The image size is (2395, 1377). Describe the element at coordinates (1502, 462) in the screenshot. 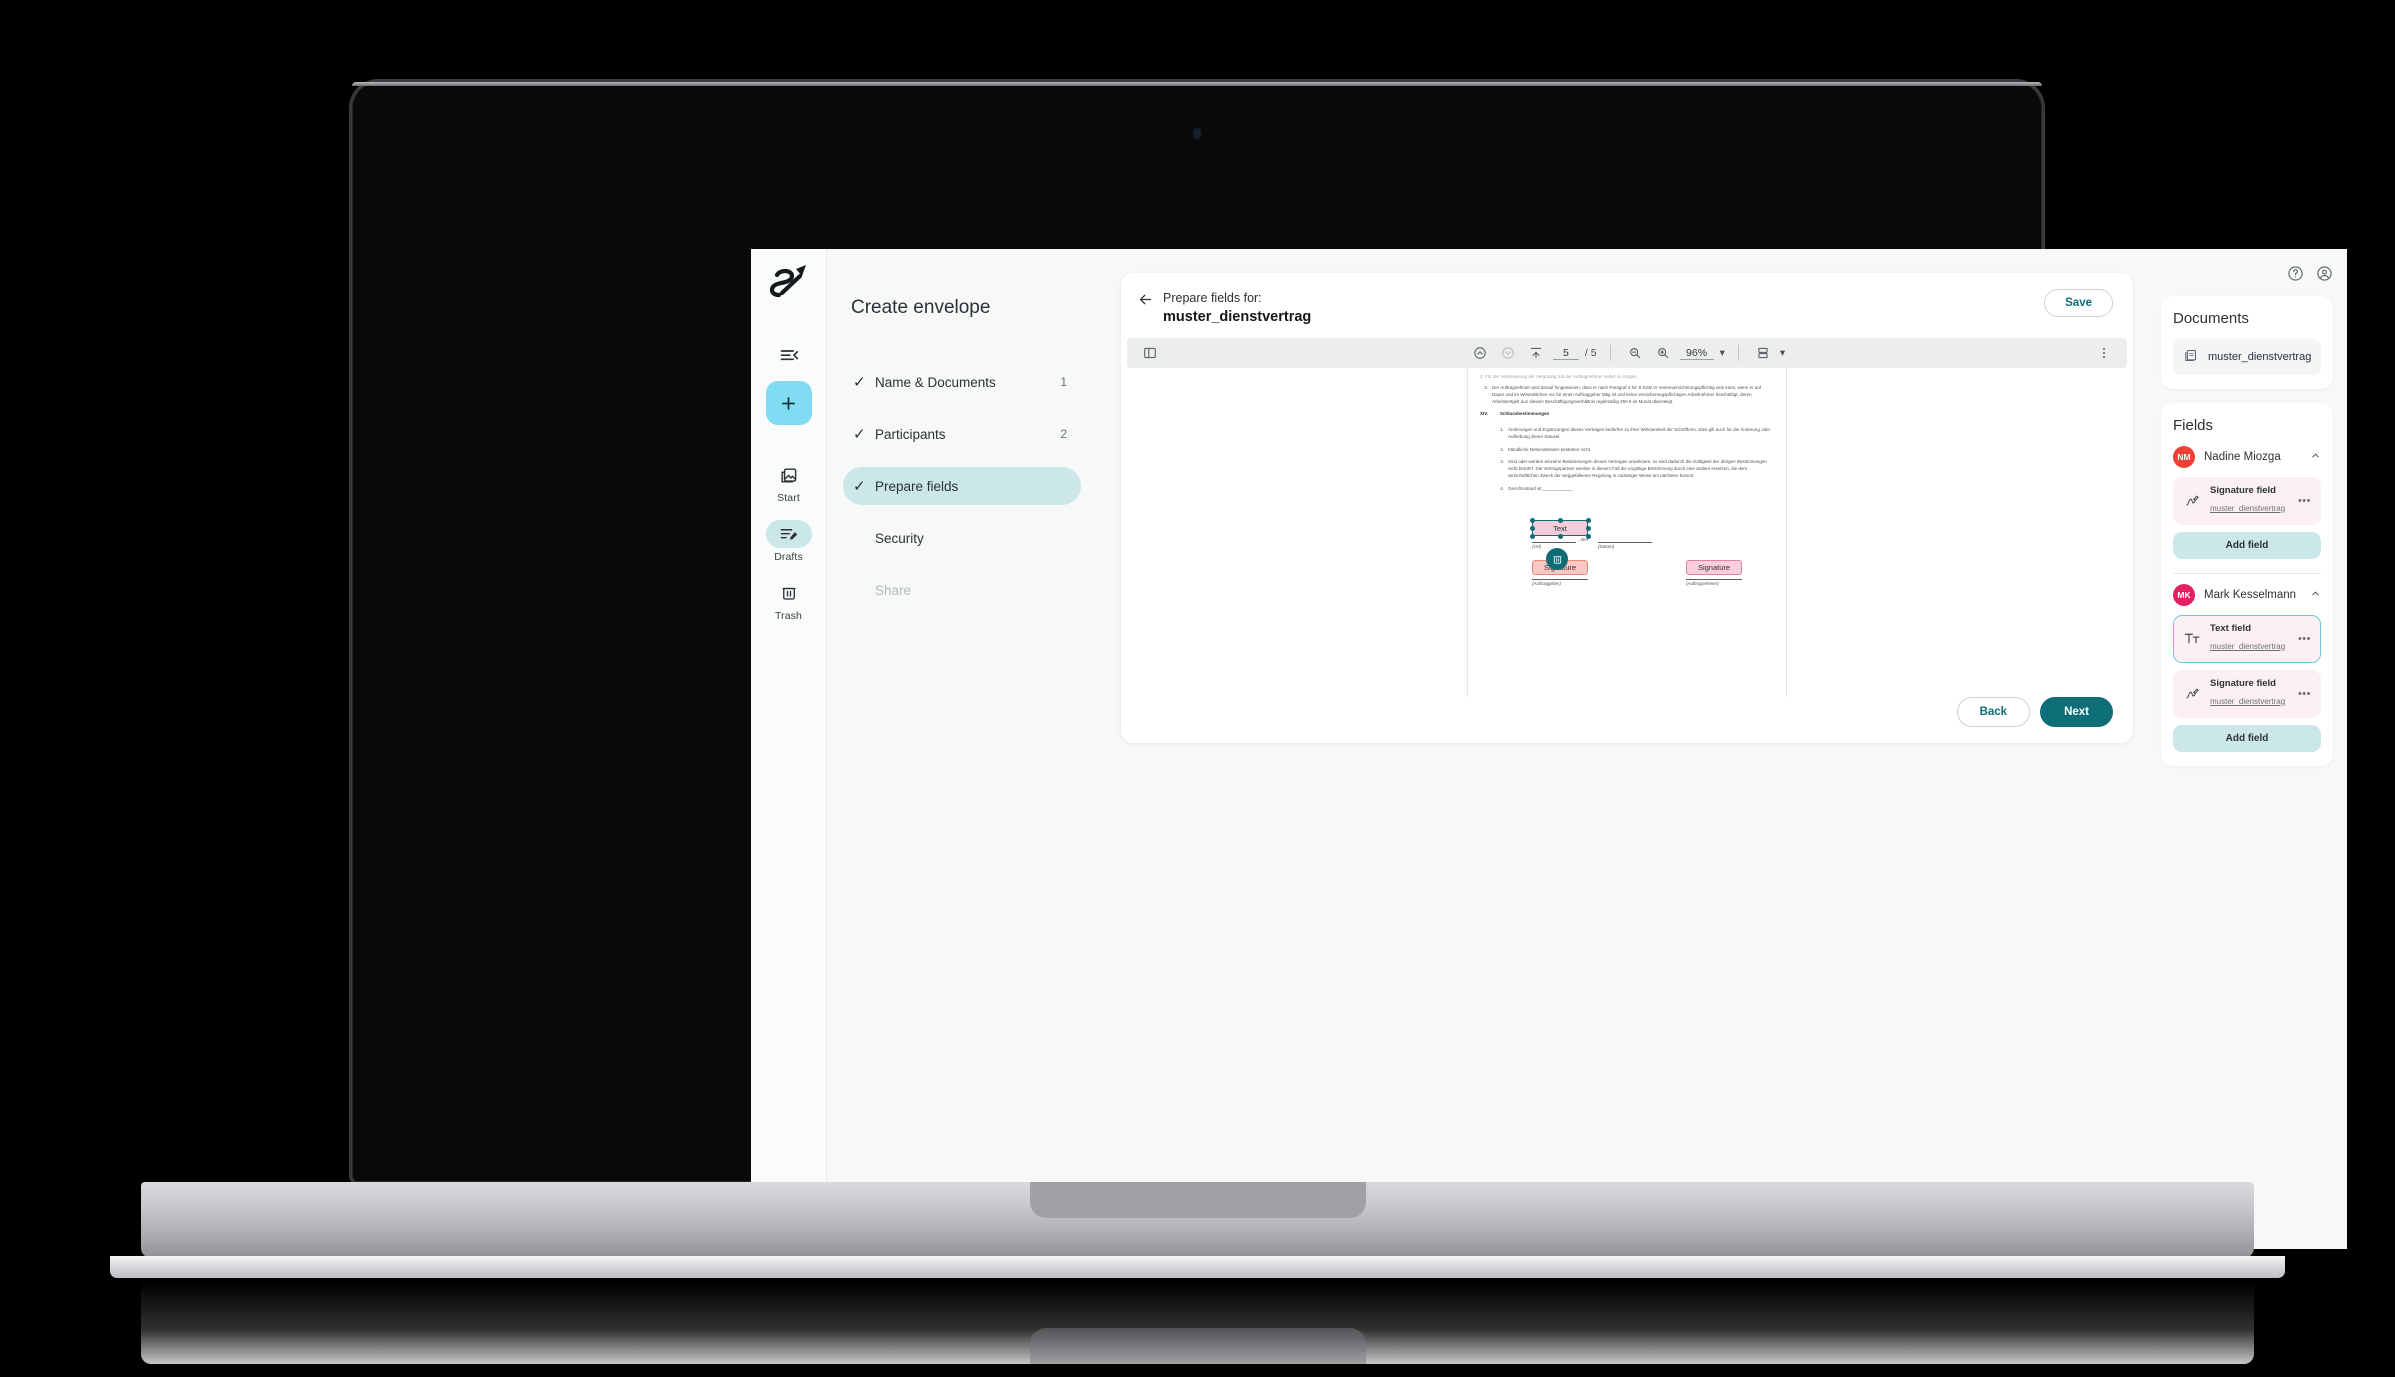

I see `doc-item-number: 3.` at that location.